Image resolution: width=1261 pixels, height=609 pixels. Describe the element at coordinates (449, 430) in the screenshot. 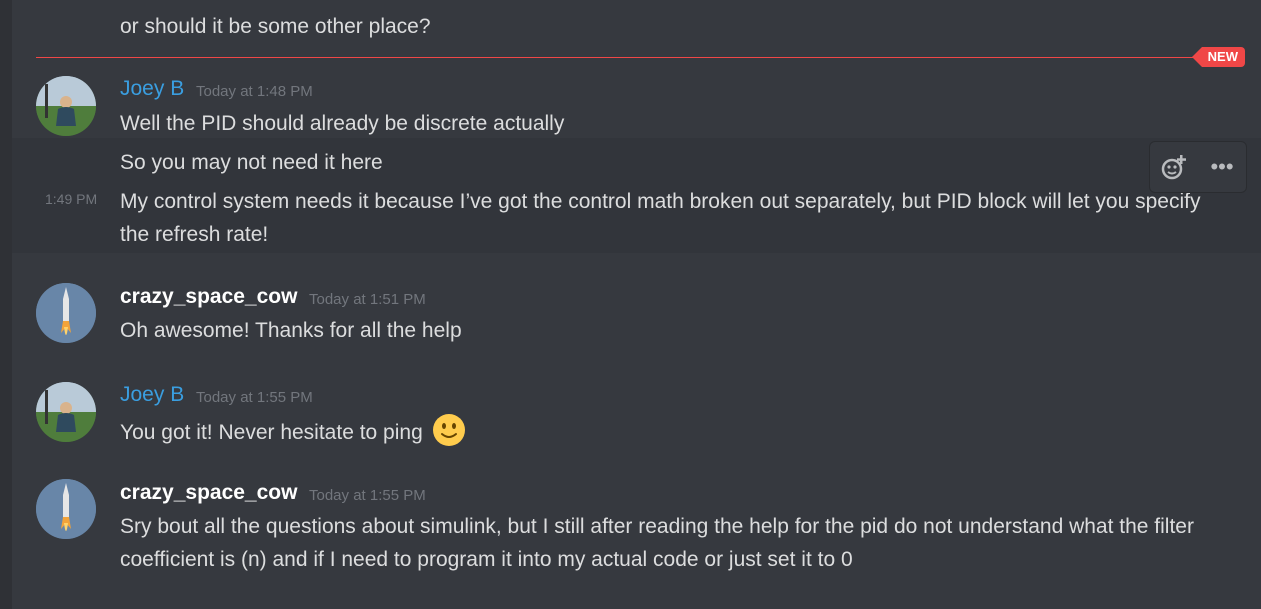

I see `slightly-smiling-face-icon` at that location.